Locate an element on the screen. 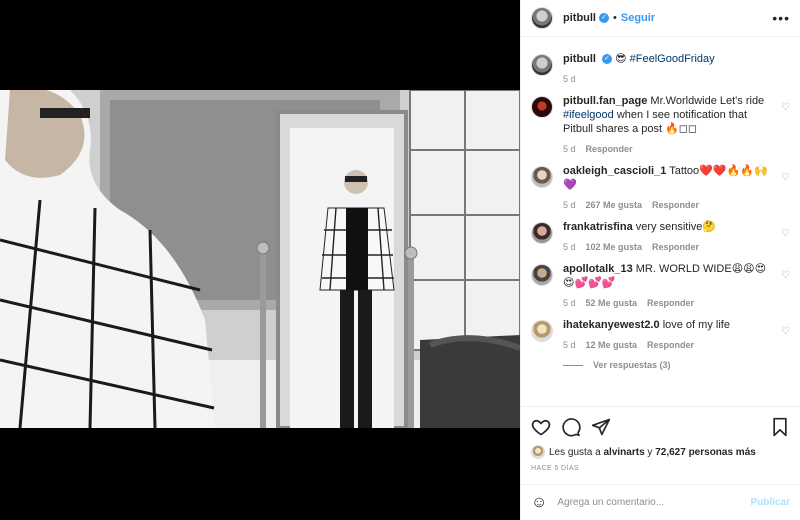 The height and width of the screenshot is (520, 800). comment-username: ihatekanyewest2.0 is located at coordinates (611, 325).